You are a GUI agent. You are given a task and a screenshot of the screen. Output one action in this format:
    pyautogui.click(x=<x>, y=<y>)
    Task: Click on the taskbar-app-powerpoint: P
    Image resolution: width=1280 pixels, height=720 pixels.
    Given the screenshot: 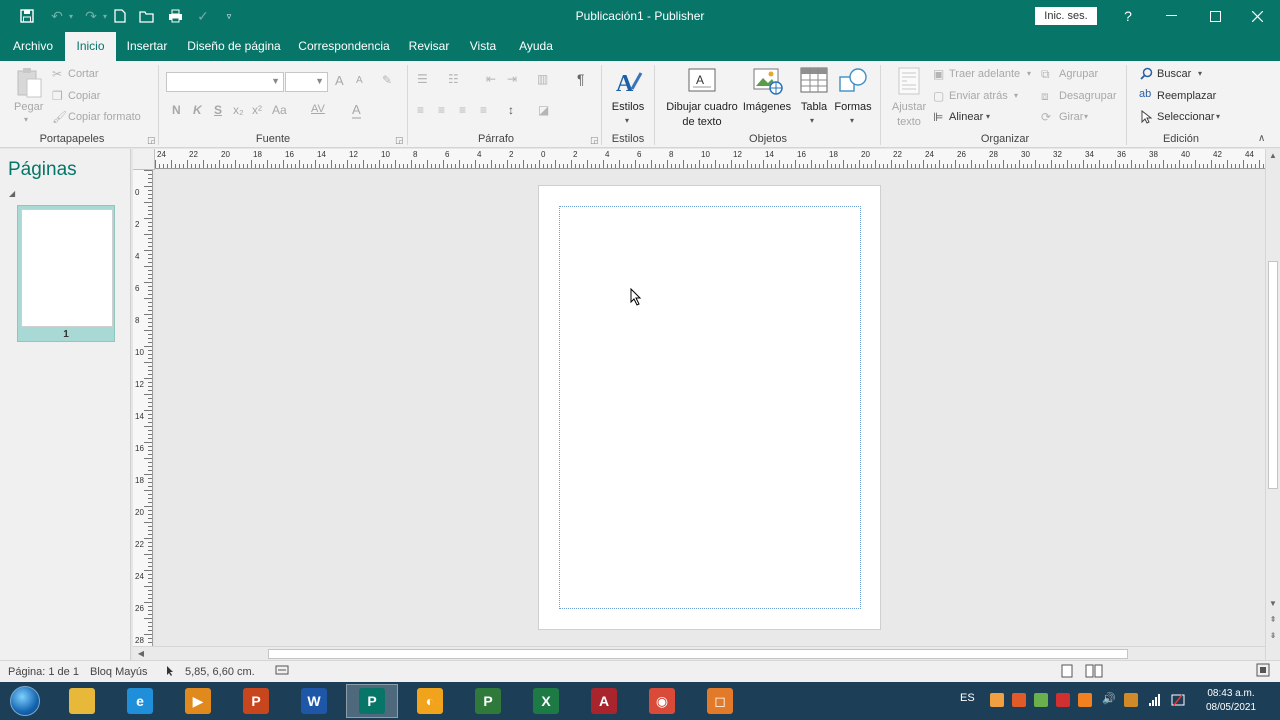 What is the action you would take?
    pyautogui.click(x=256, y=701)
    